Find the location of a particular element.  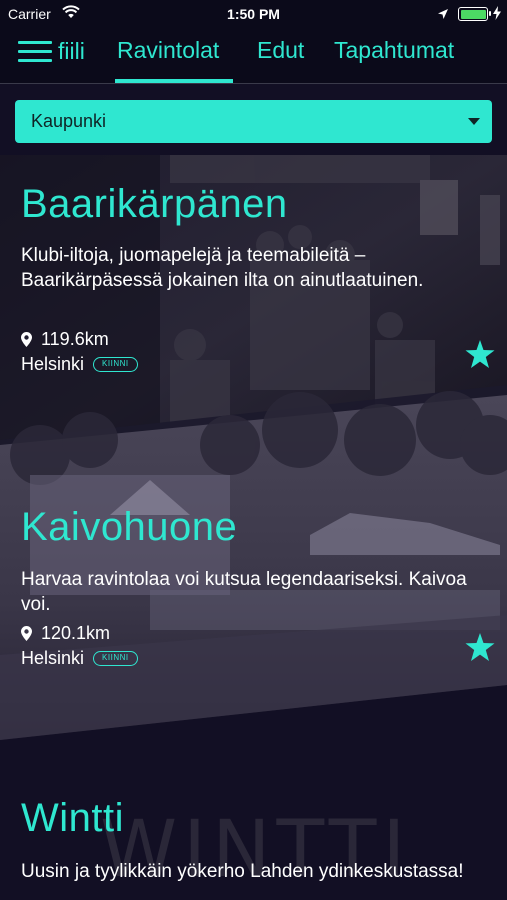

distance-label: 120.1km is located at coordinates (76, 633).